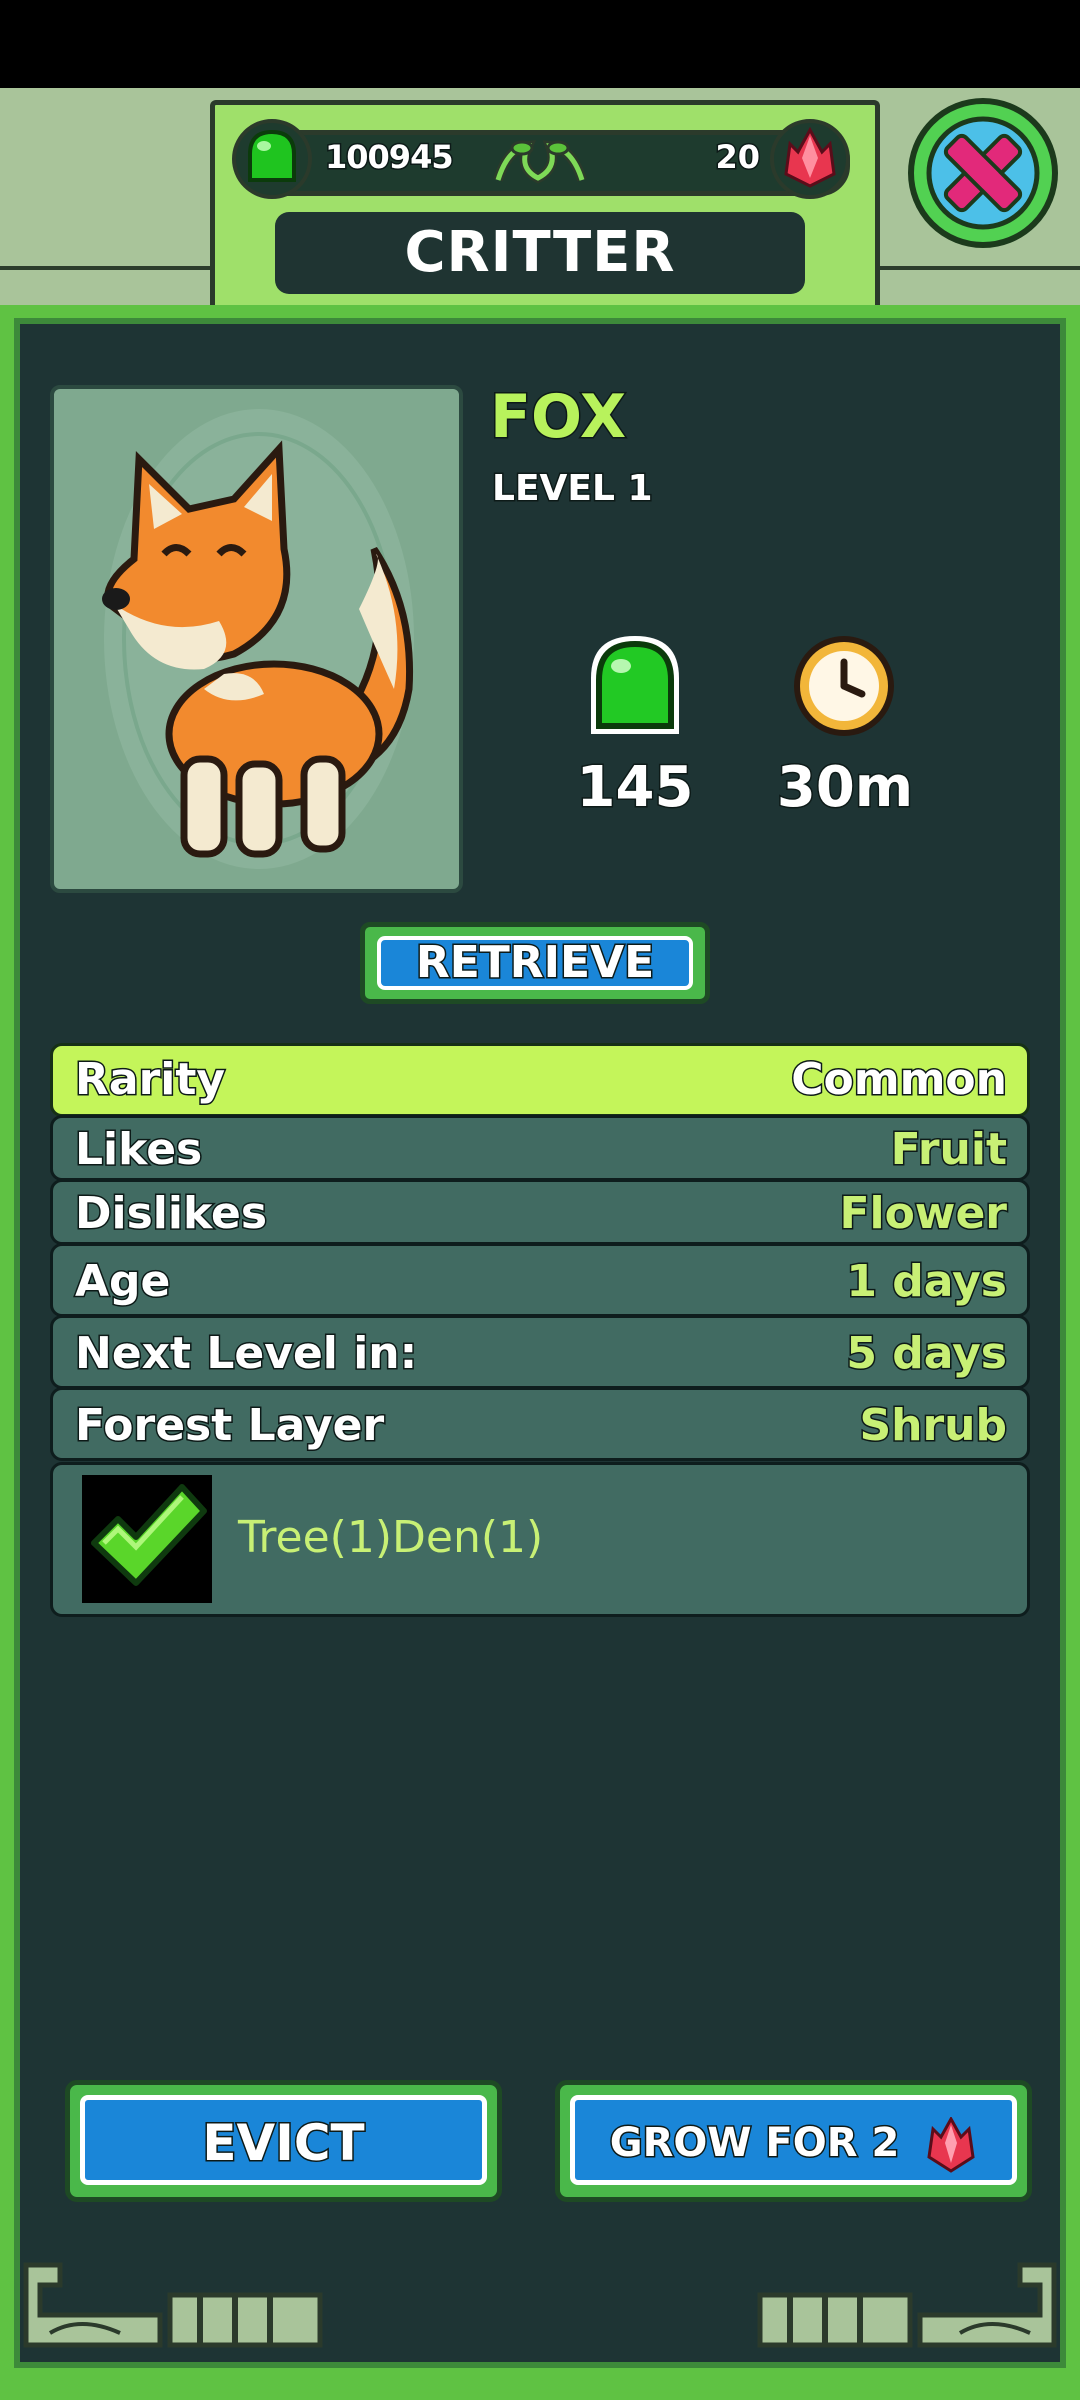  Describe the element at coordinates (948, 1150) in the screenshot. I see `stat-value: Fruit` at that location.